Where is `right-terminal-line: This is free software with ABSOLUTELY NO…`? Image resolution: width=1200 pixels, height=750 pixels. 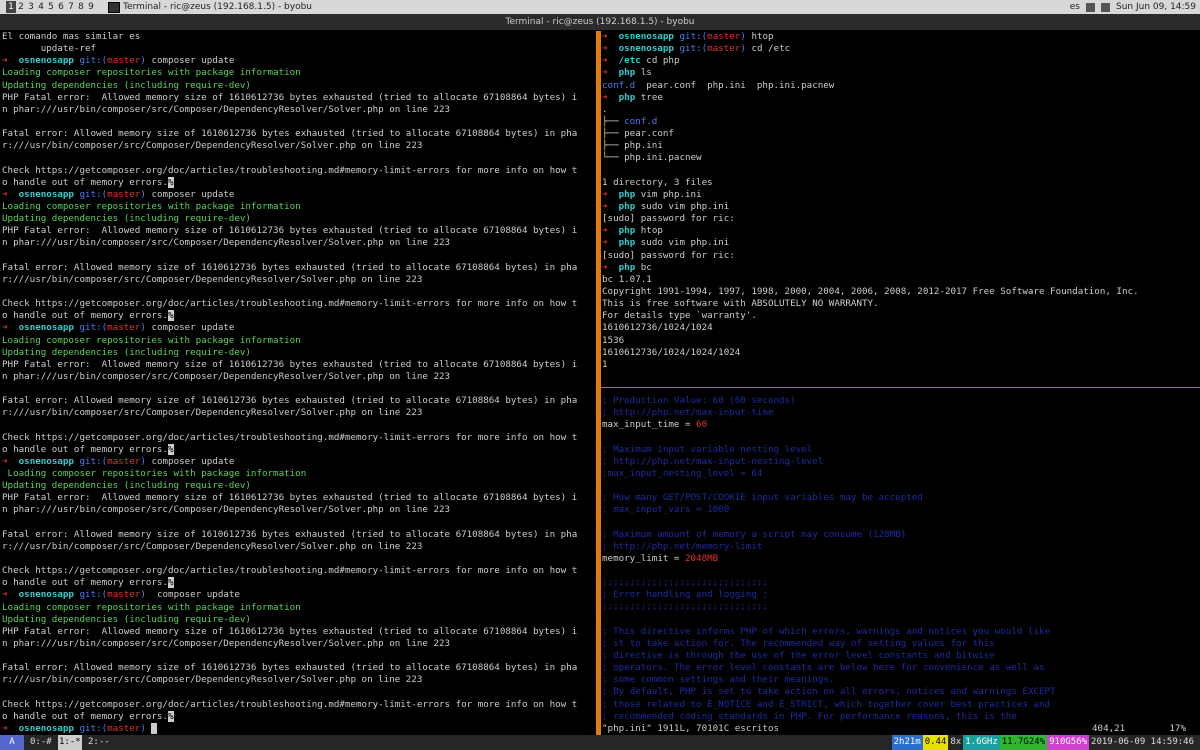 right-terminal-line: This is free software with ABSOLUTELY NO… is located at coordinates (740, 304).